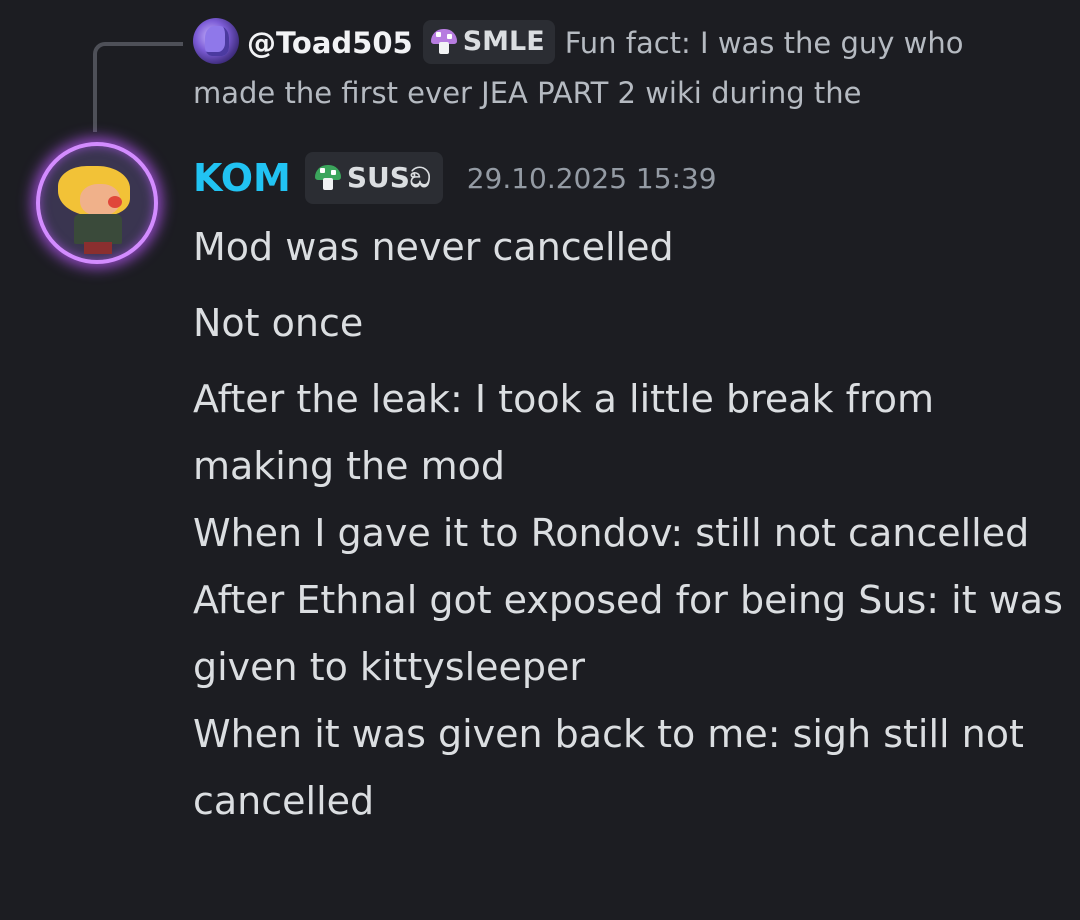 This screenshot has width=1080, height=920. What do you see at coordinates (97, 203) in the screenshot?
I see `avatar` at bounding box center [97, 203].